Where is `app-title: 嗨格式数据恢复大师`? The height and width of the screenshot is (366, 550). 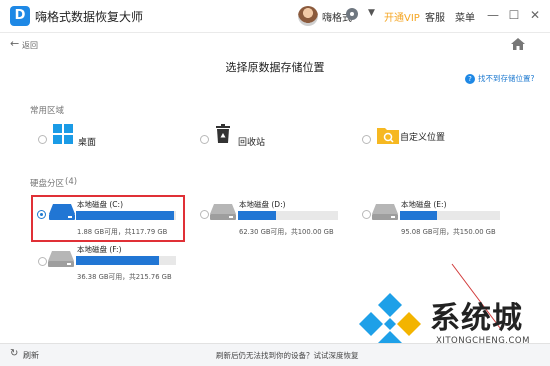 app-title: 嗨格式数据恢复大师 is located at coordinates (89, 17).